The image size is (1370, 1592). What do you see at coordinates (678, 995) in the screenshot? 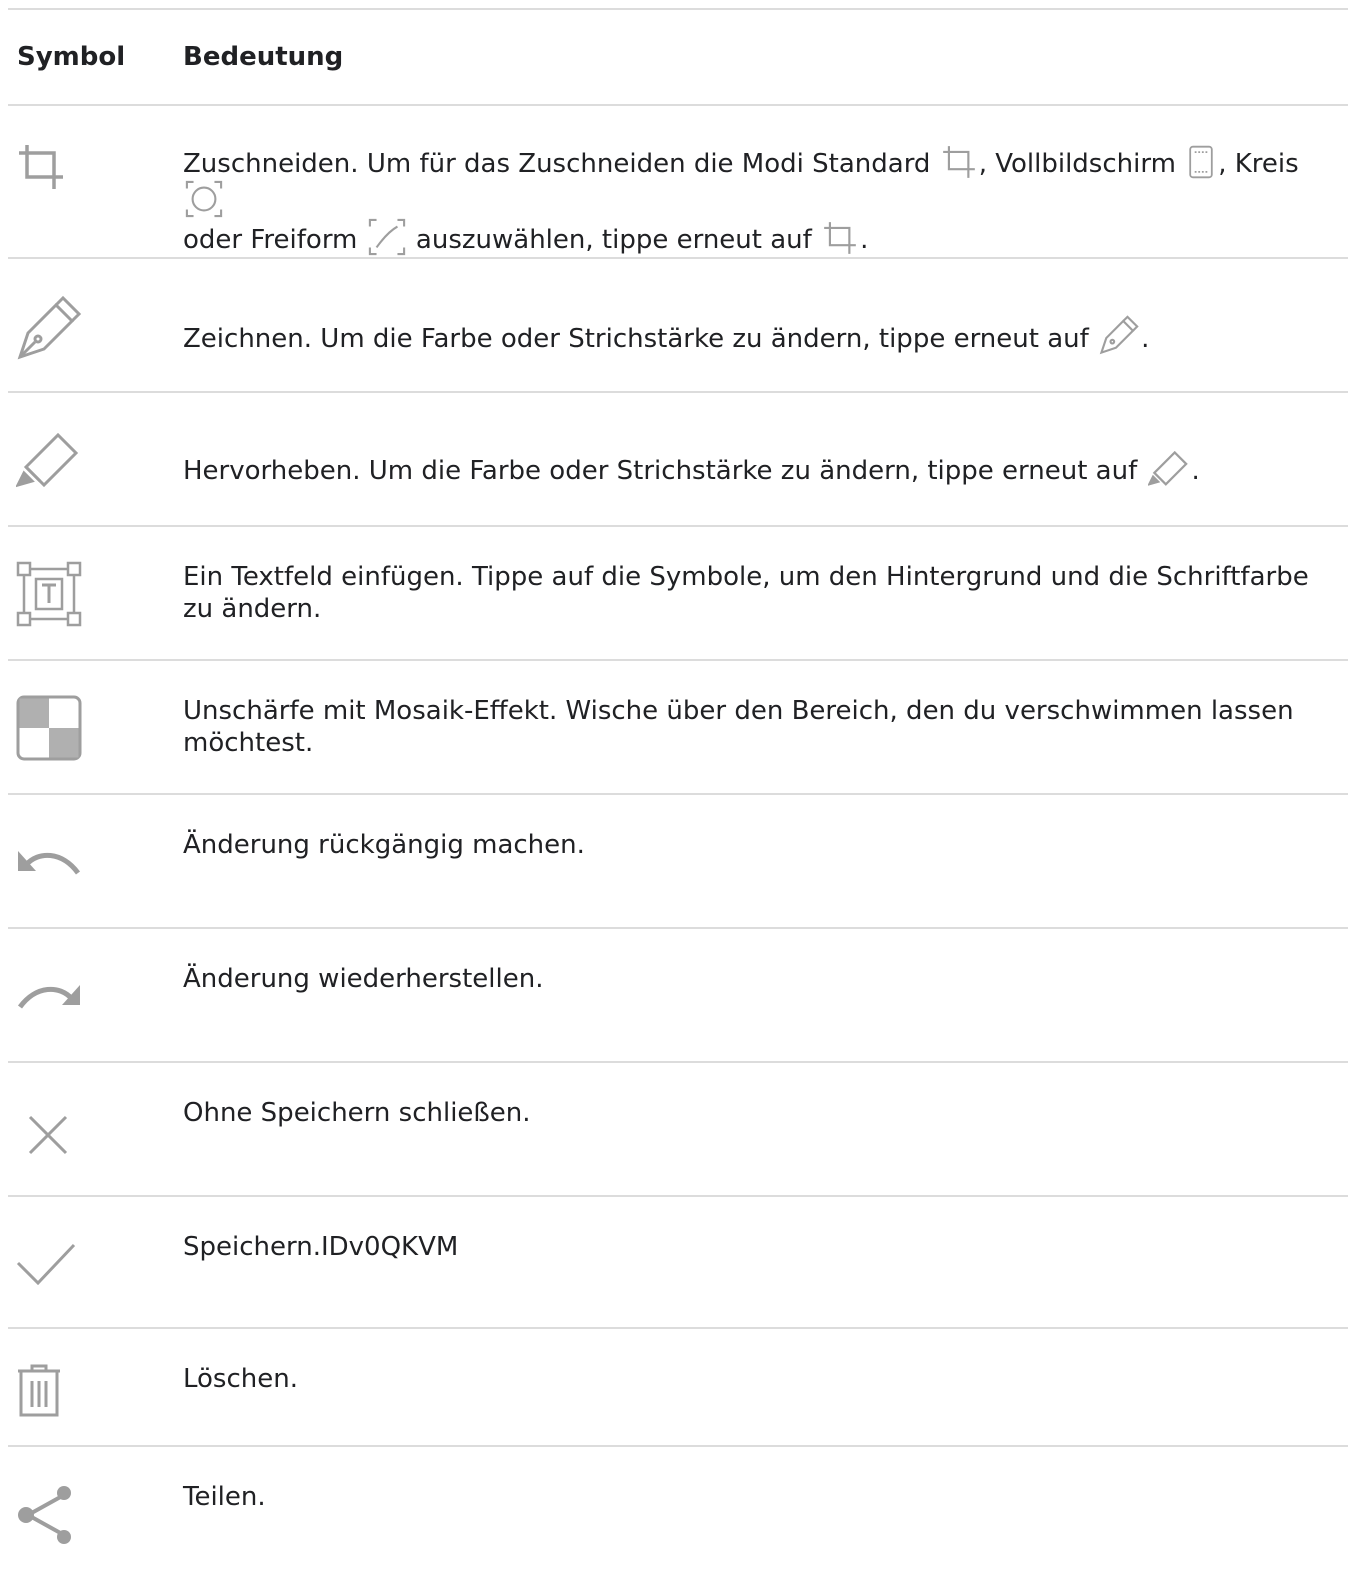
I see `table-row: Änderung wiederherstellen.` at bounding box center [678, 995].